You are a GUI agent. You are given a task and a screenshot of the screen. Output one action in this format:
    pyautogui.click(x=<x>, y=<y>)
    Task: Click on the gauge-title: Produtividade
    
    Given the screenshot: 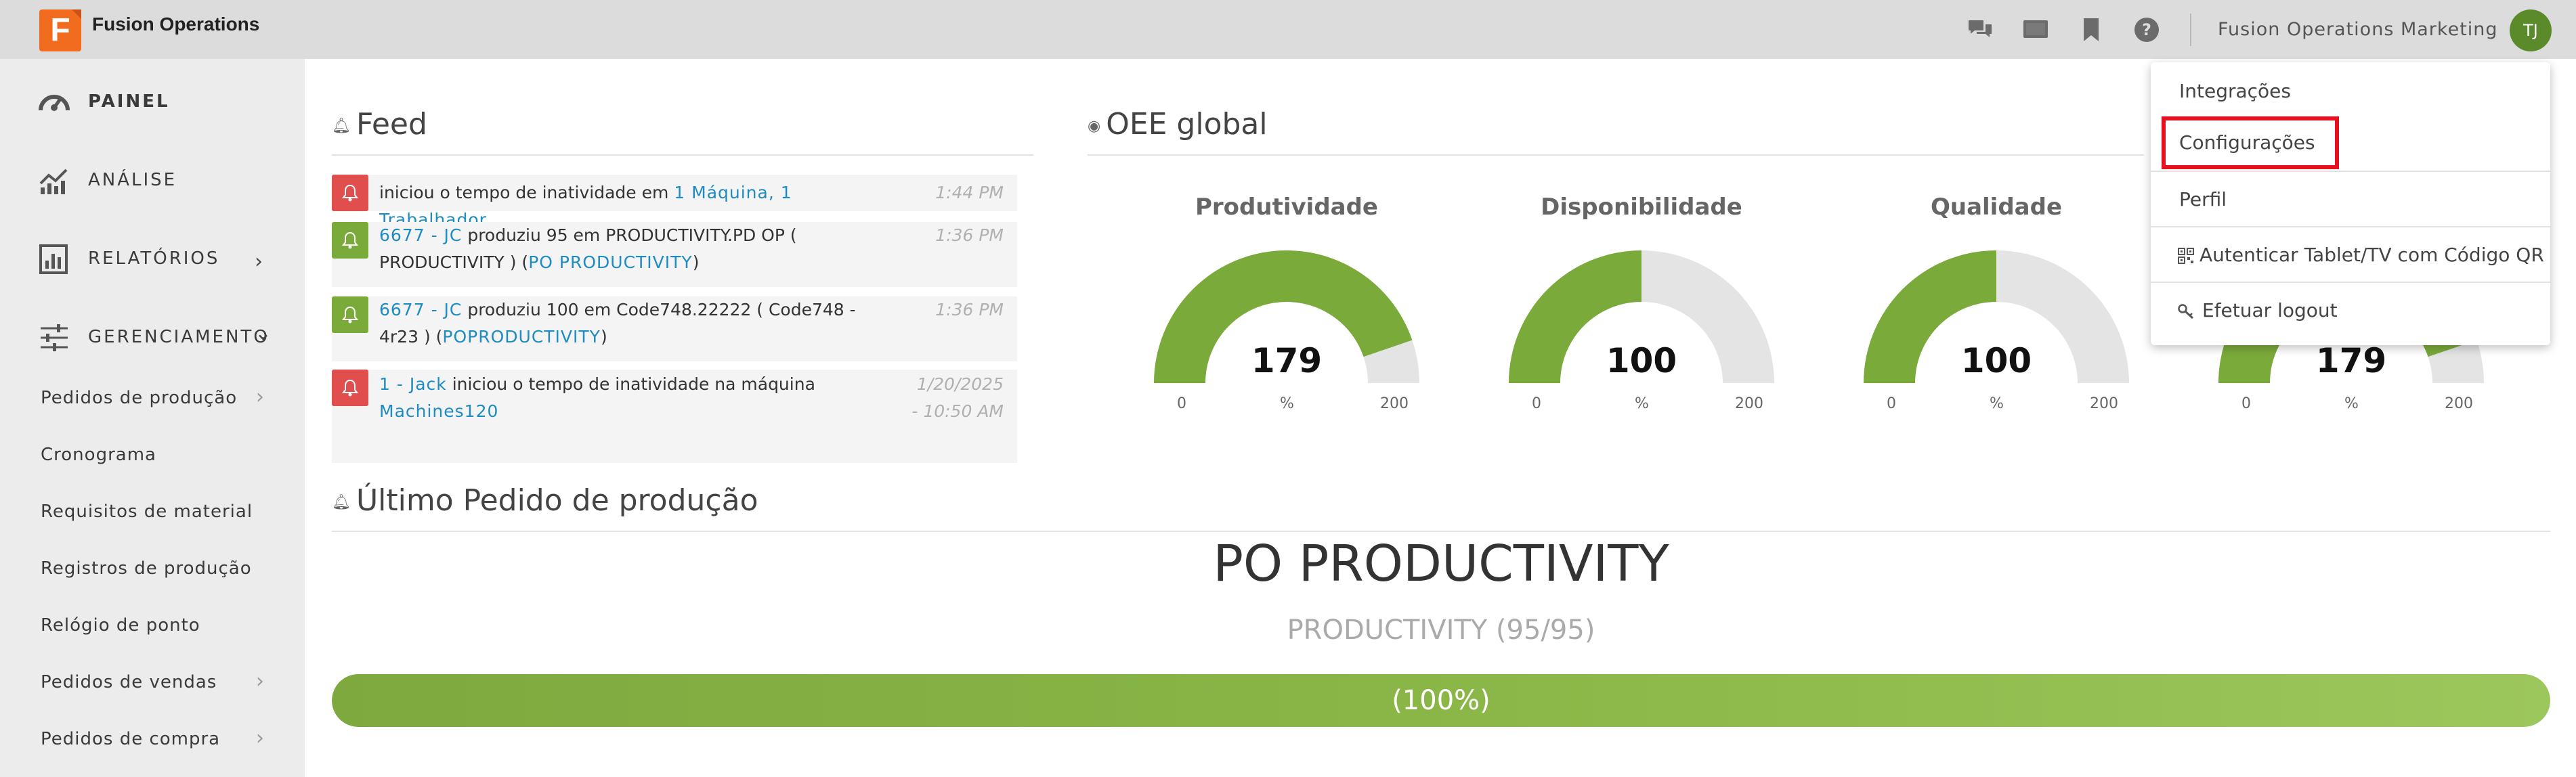 What is the action you would take?
    pyautogui.click(x=1286, y=208)
    